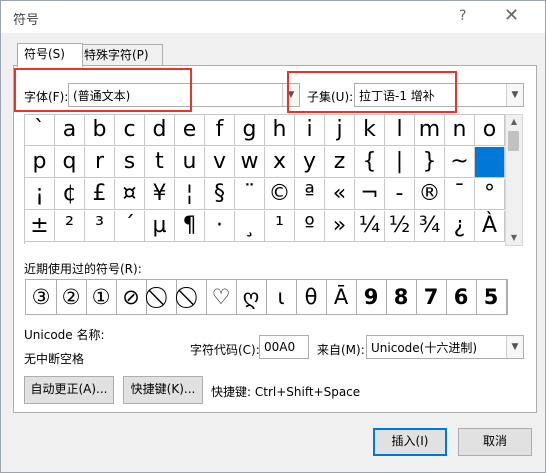  Describe the element at coordinates (251, 297) in the screenshot. I see `recent-symbol-cell: ღ` at that location.